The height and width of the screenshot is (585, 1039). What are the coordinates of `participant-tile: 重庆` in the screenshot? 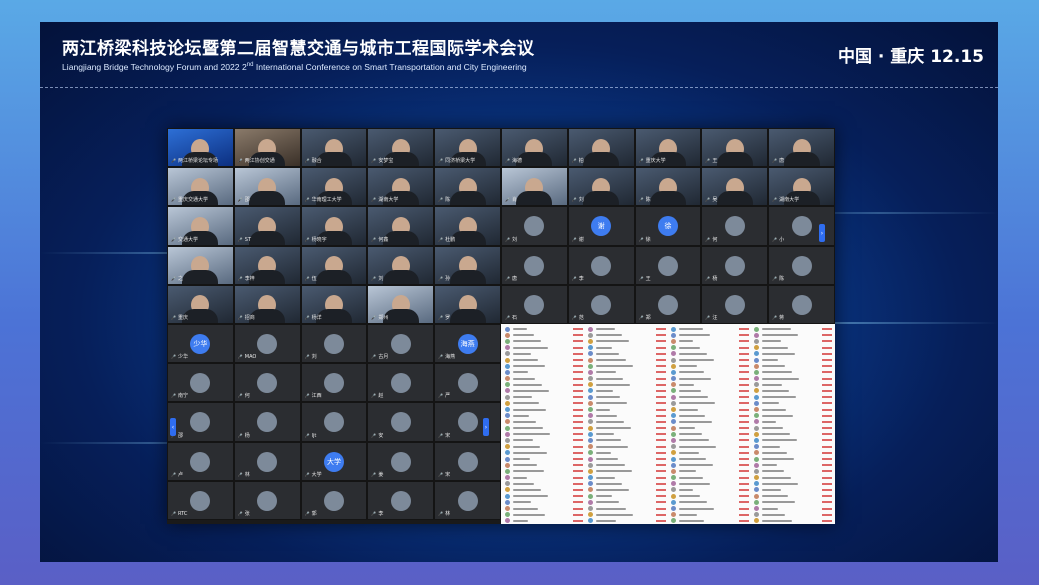 It's located at (200, 304).